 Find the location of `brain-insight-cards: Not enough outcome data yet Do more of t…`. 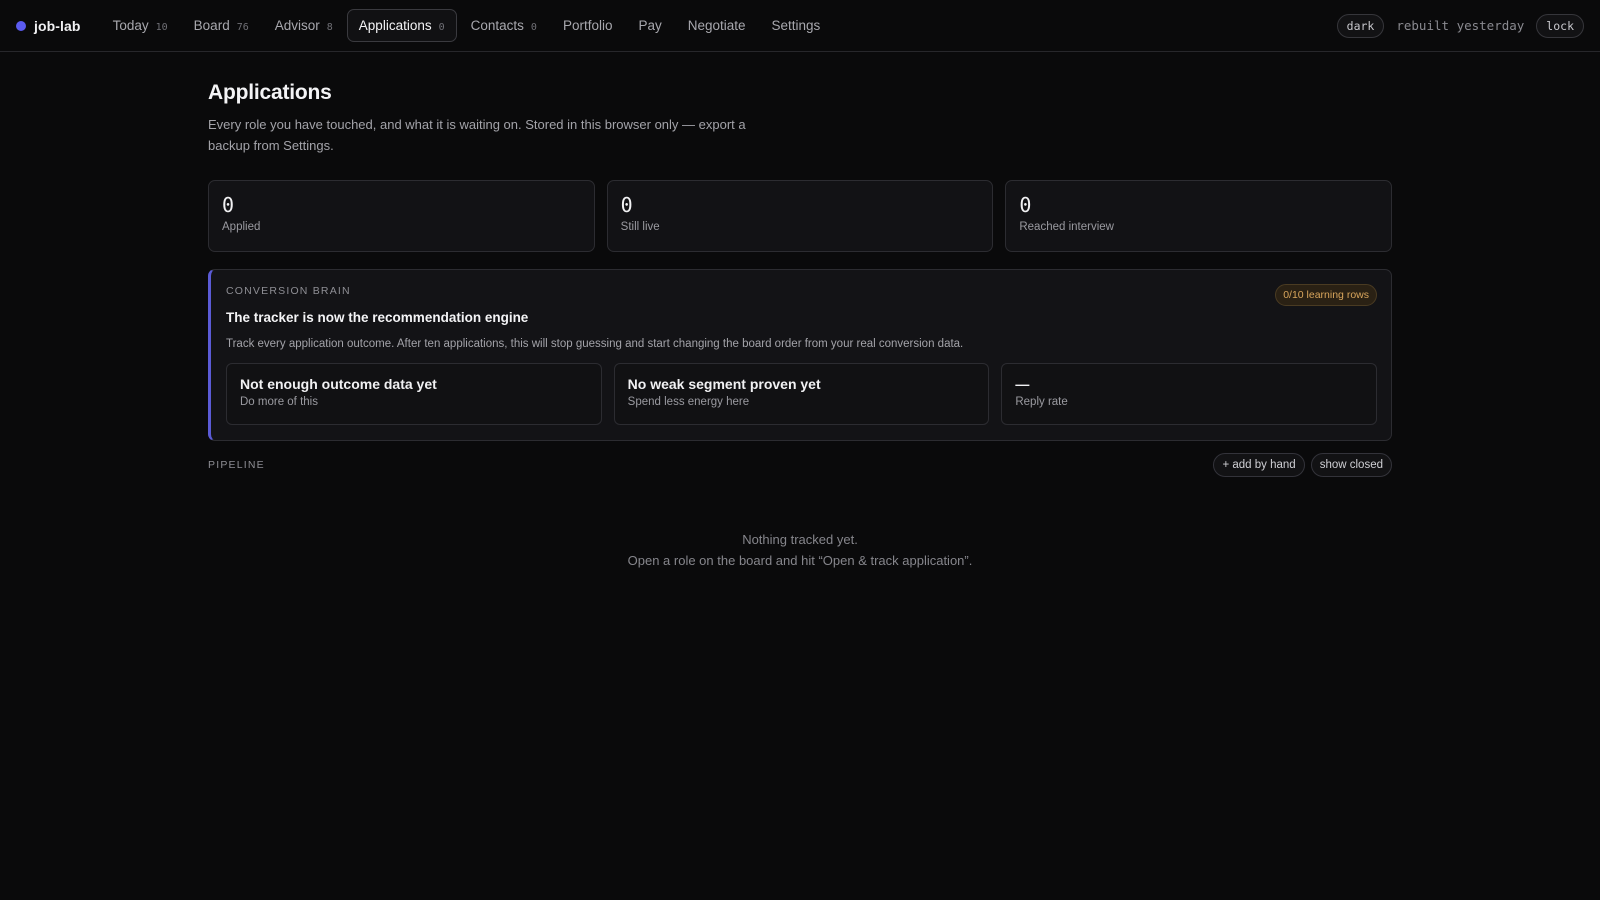

brain-insight-cards: Not enough outcome data yet Do more of t… is located at coordinates (802, 394).